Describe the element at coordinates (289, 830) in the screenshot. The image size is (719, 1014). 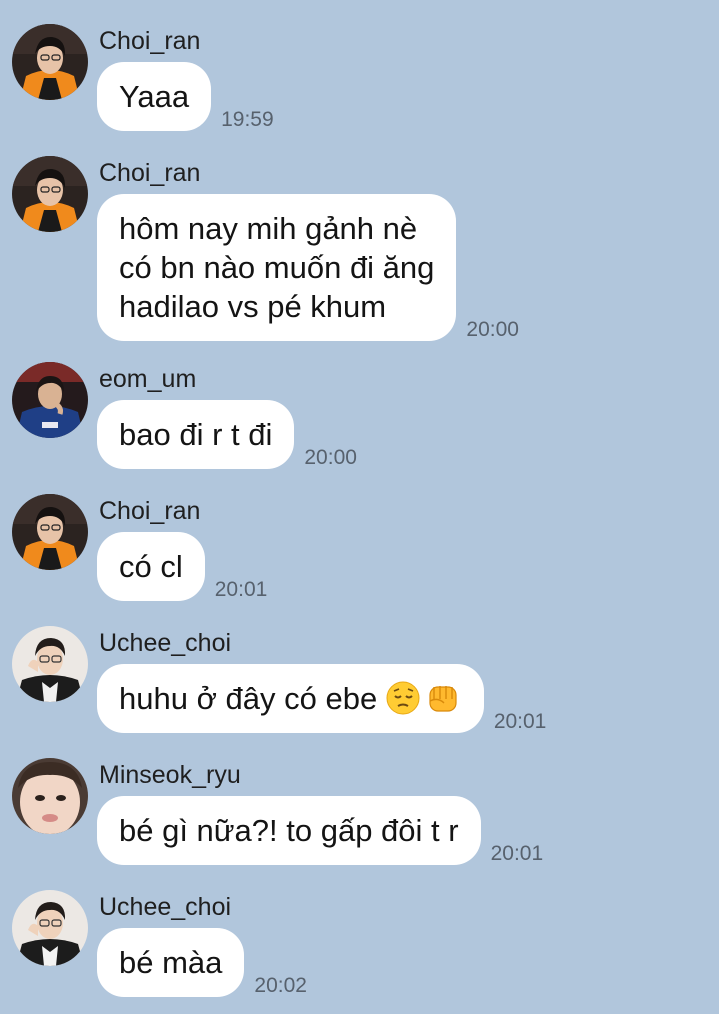
I see `message-bubble: bé gì nữa?! to gấp đôi t r` at that location.